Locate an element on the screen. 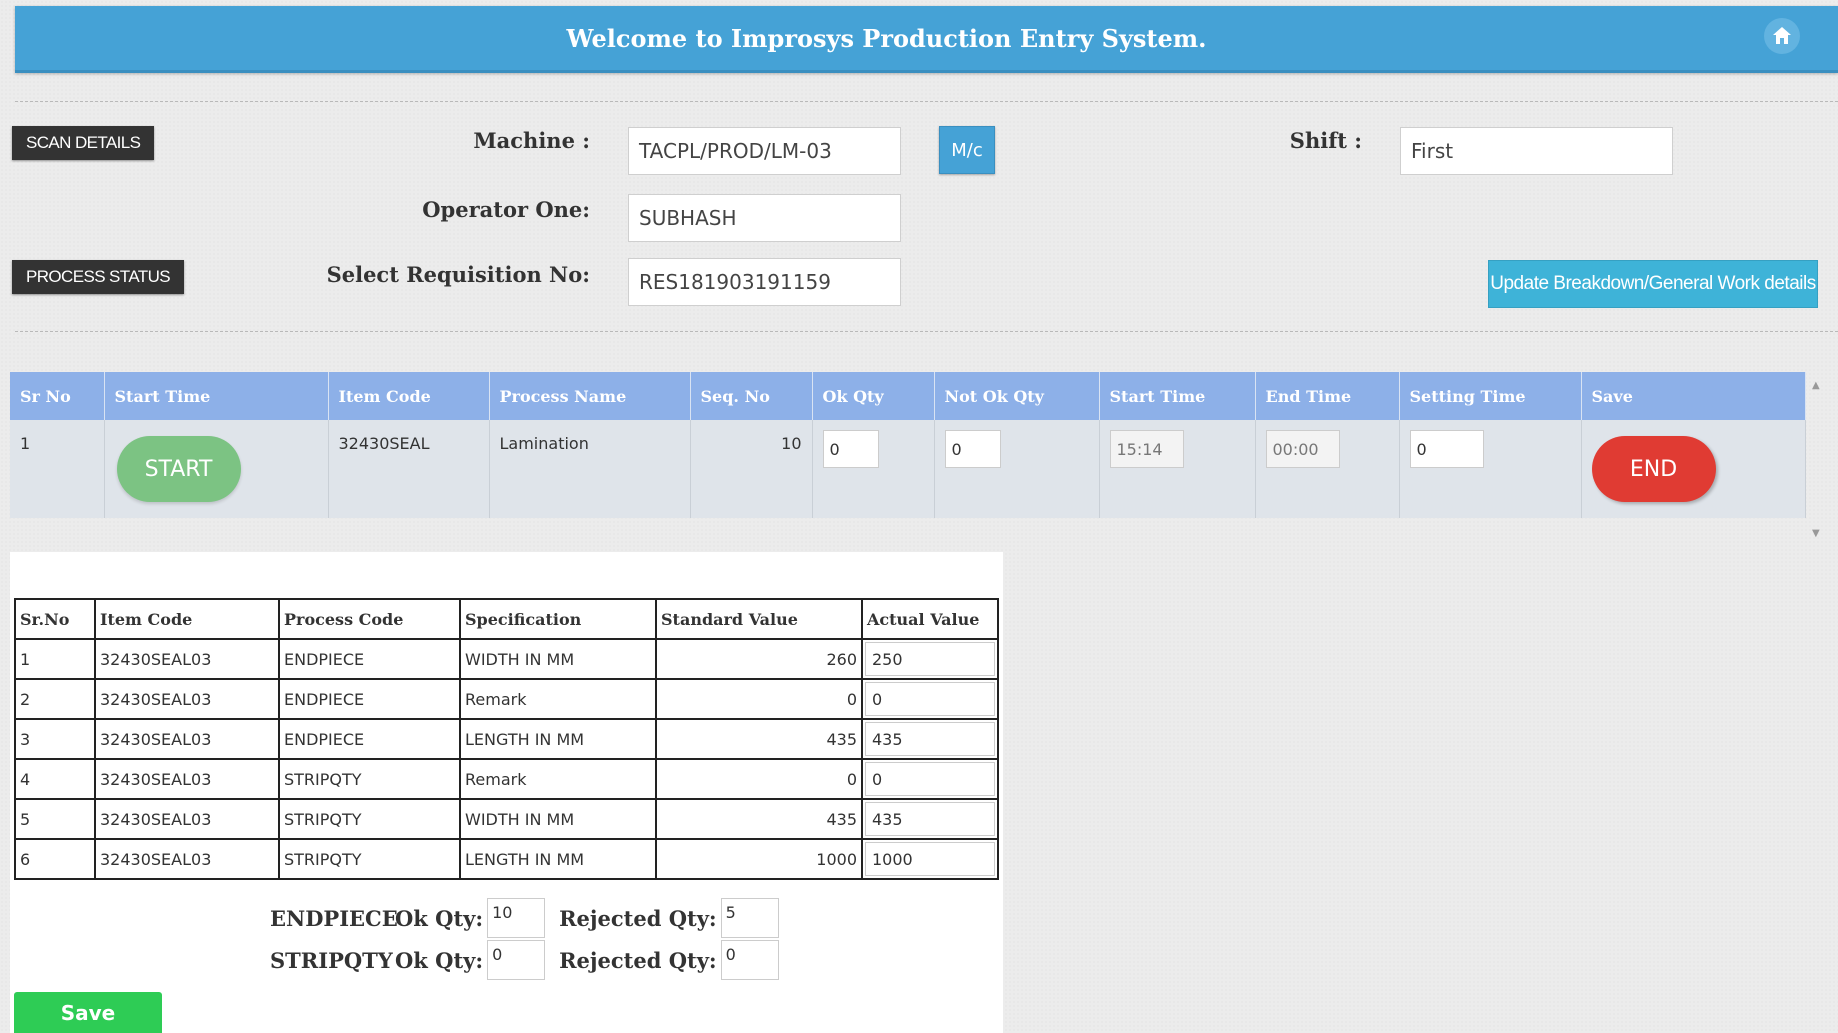  shift-label: Shift : is located at coordinates (1325, 140).